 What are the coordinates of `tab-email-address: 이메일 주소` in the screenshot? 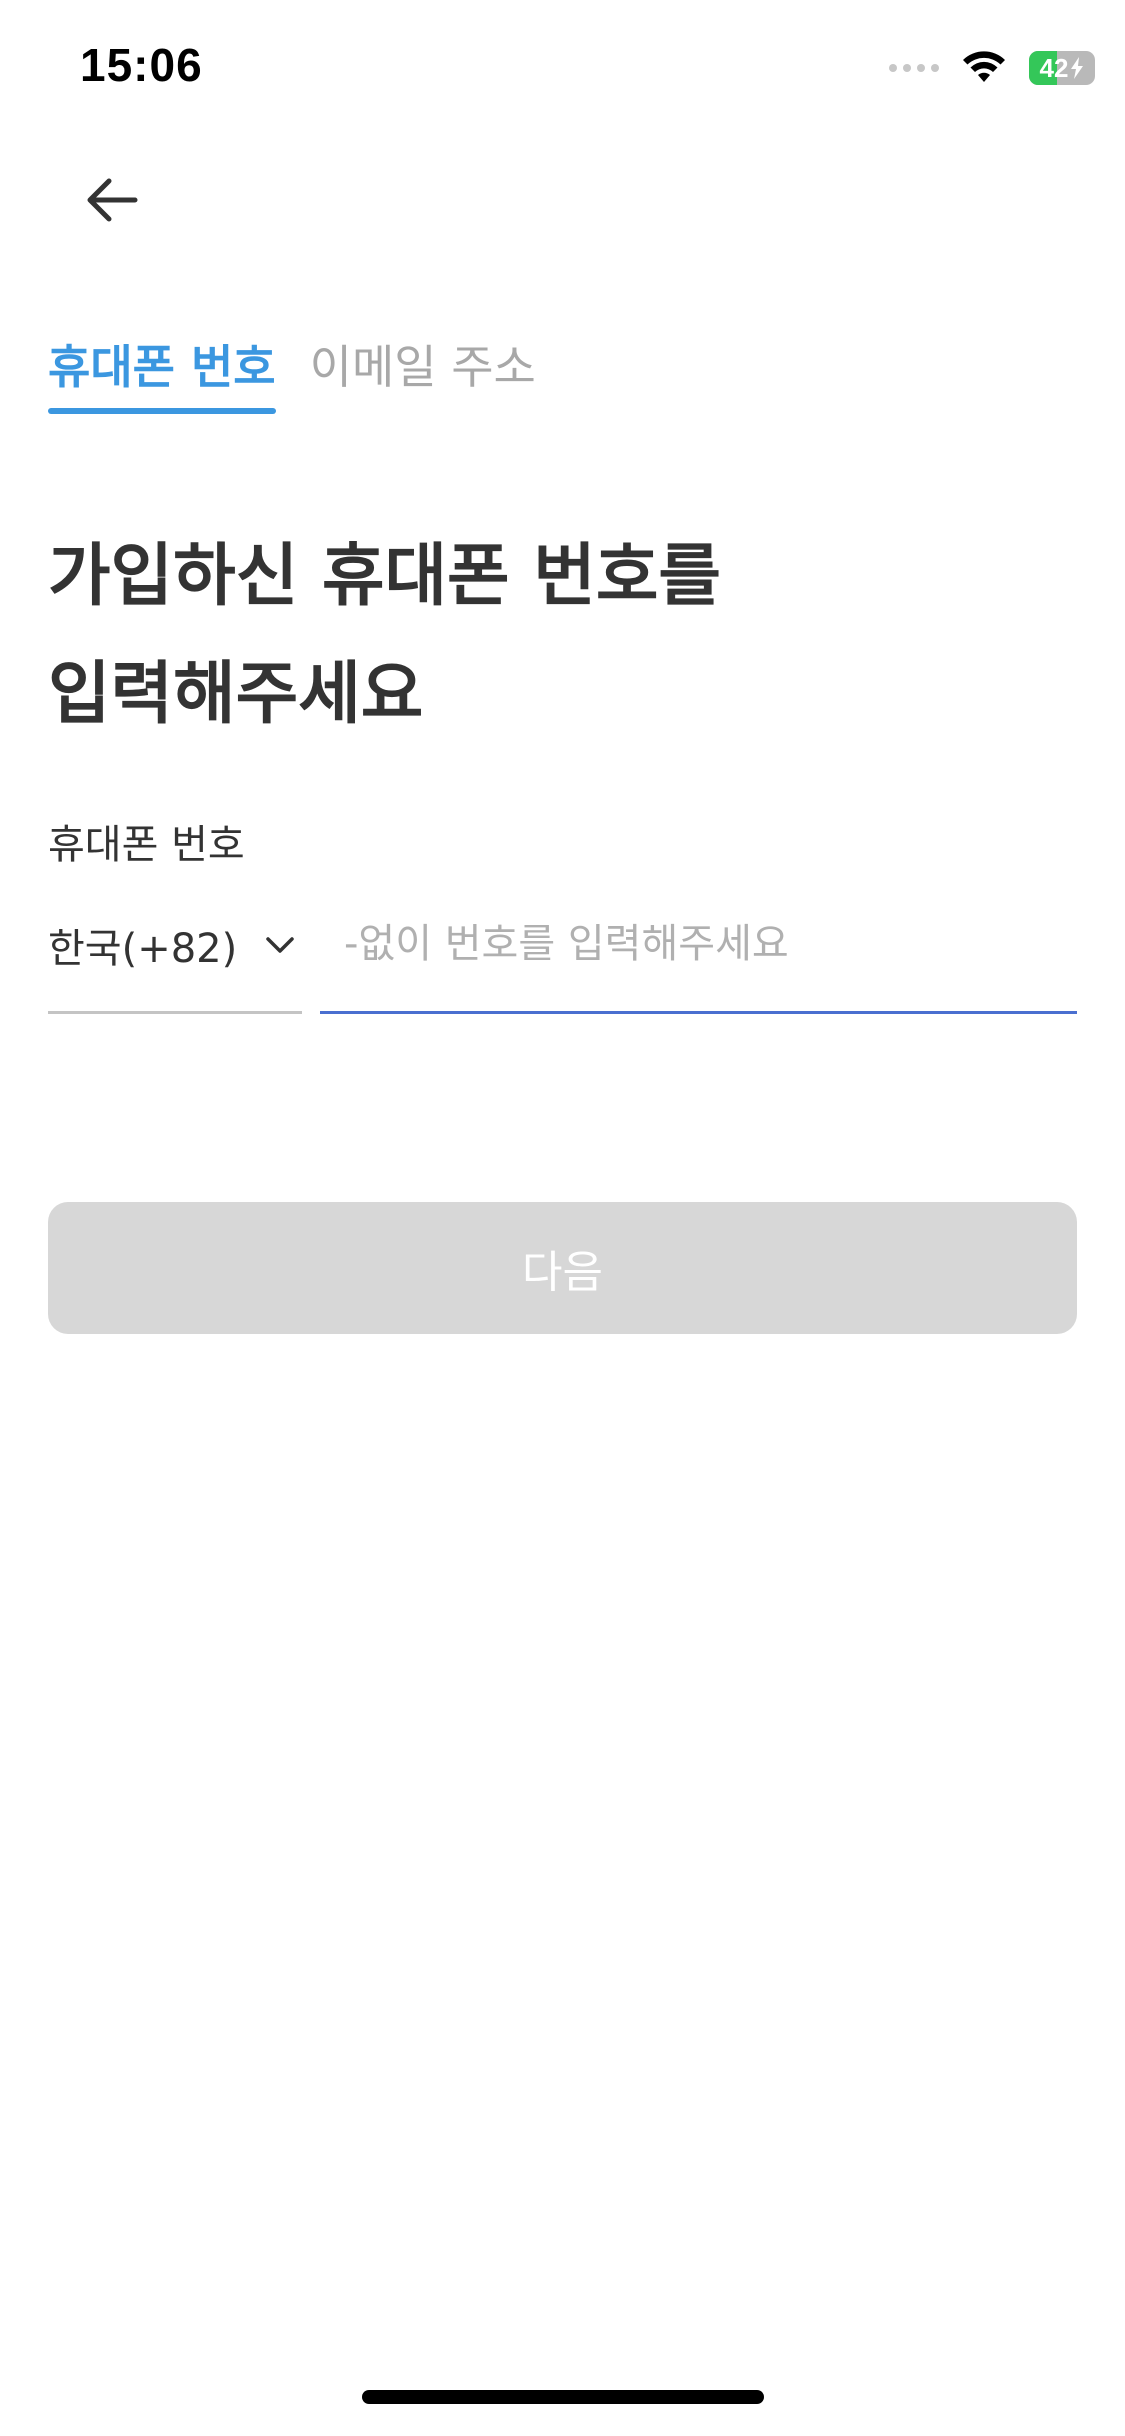 It's located at (423, 372).